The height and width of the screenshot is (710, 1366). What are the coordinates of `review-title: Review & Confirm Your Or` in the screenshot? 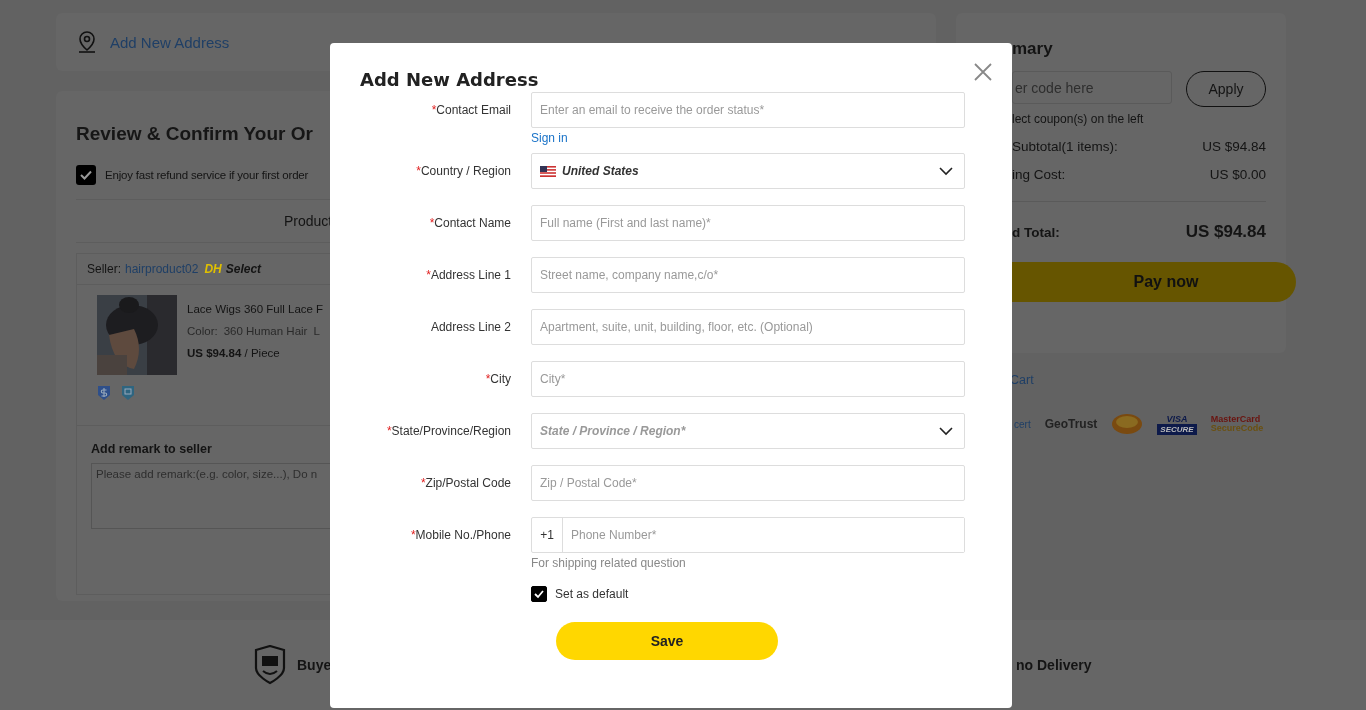 It's located at (194, 134).